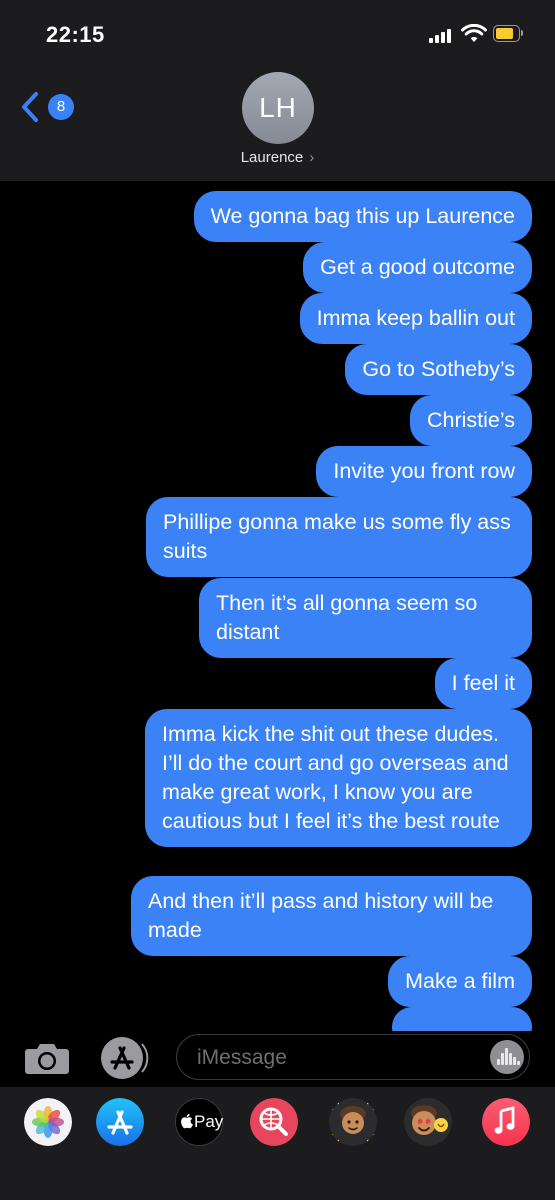  Describe the element at coordinates (272, 157) in the screenshot. I see `contact-name: Laurence` at that location.